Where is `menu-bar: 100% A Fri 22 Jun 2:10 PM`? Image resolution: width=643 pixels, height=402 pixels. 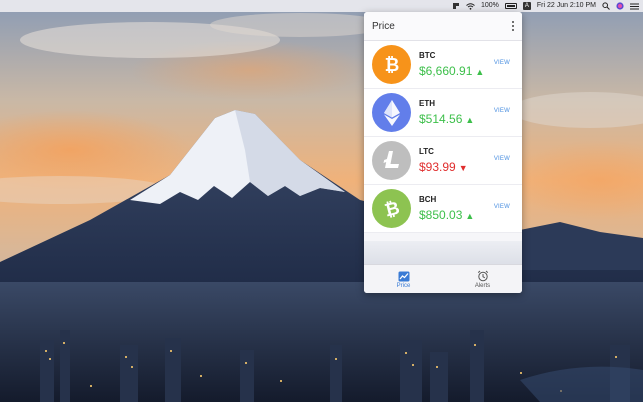
menu-bar: 100% A Fri 22 Jun 2:10 PM is located at coordinates (321, 6).